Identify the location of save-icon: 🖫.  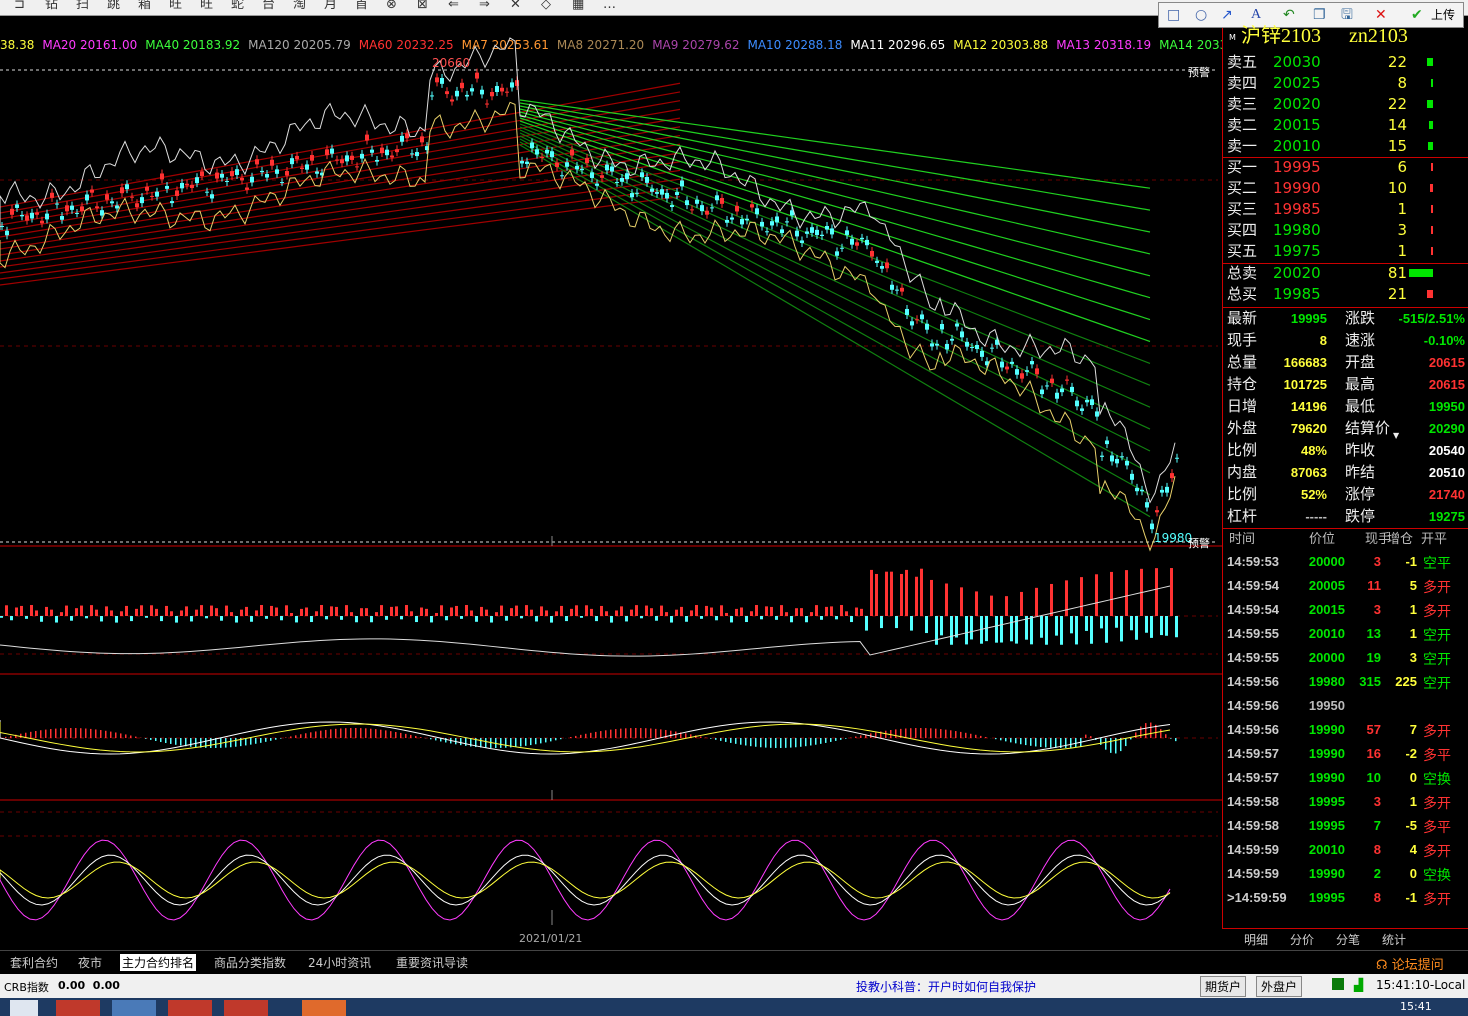
(1347, 15).